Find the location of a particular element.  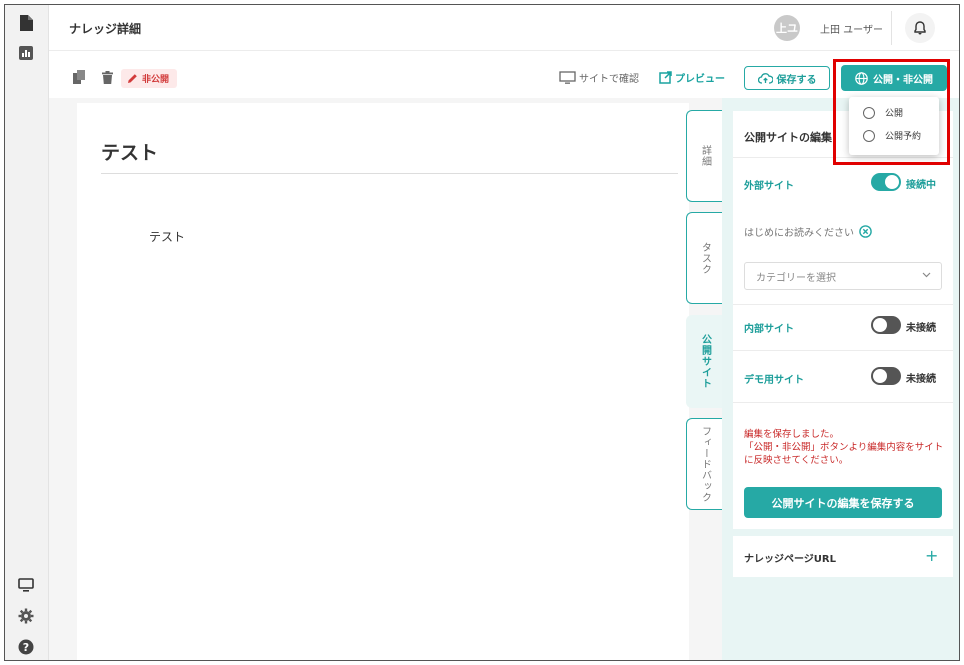

chart-icon is located at coordinates (26, 53).